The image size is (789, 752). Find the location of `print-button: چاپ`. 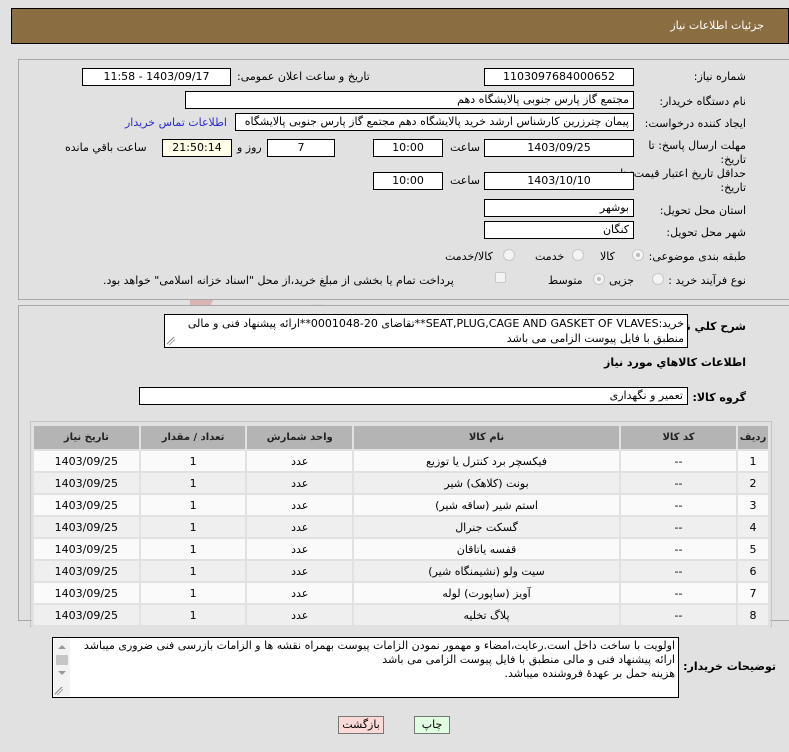

print-button: چاپ is located at coordinates (432, 725).